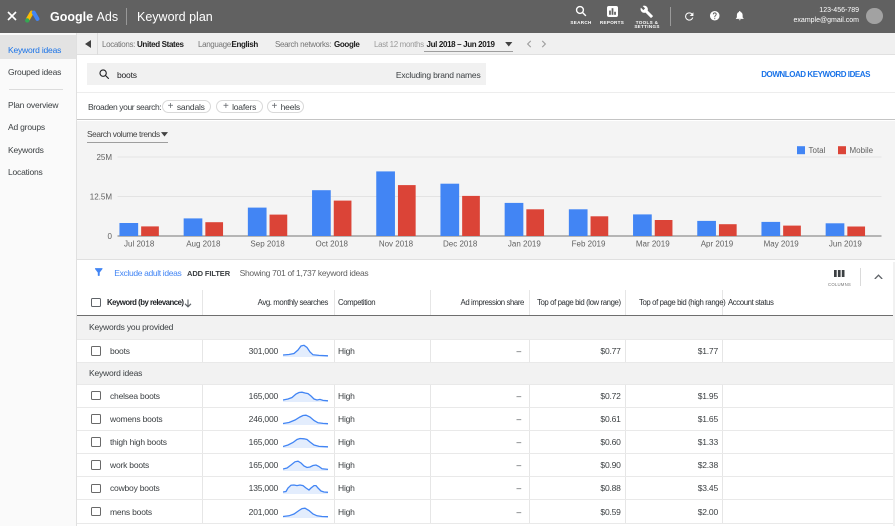  I want to click on svg-text: May 2019, so click(782, 244).